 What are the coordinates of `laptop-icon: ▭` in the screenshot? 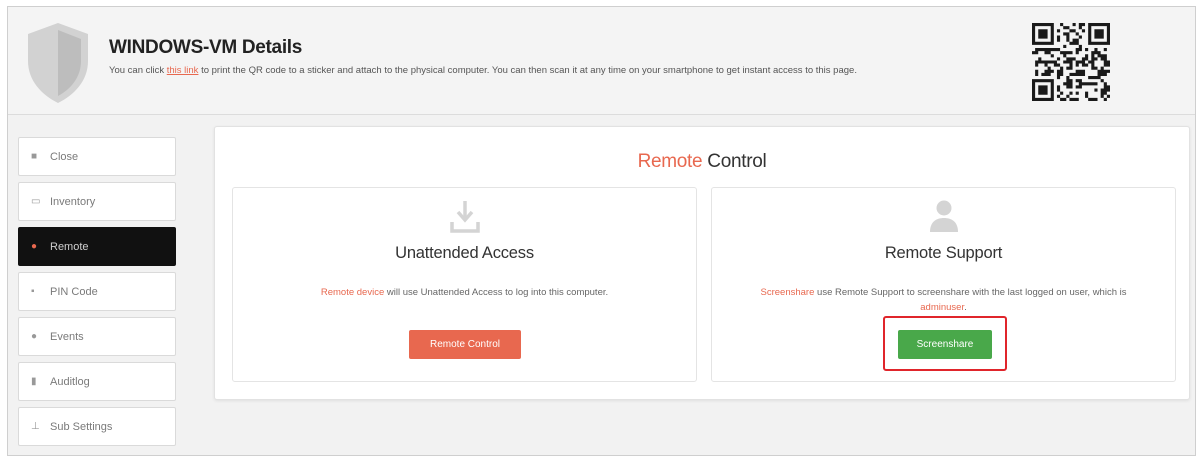 It's located at (36, 201).